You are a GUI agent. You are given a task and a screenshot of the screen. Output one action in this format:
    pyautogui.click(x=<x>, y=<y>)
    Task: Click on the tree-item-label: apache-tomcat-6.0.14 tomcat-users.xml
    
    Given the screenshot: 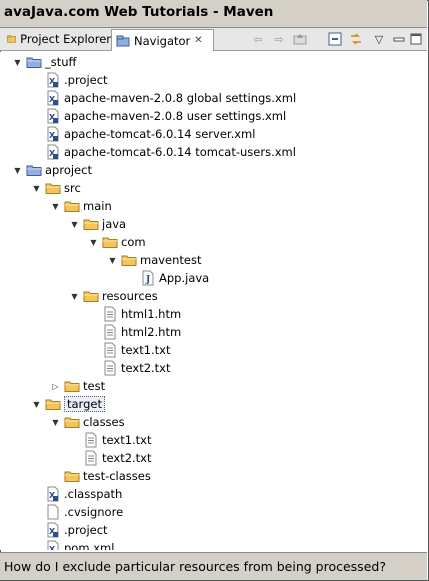 What is the action you would take?
    pyautogui.click(x=180, y=152)
    